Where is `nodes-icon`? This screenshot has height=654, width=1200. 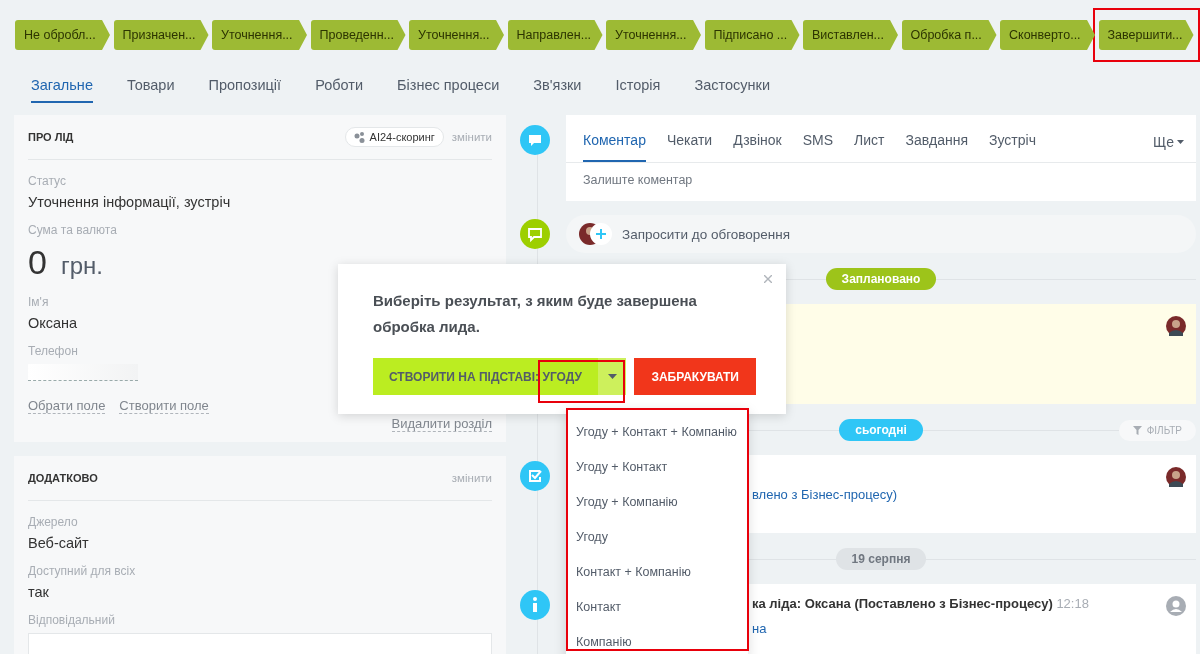
nodes-icon is located at coordinates (359, 137).